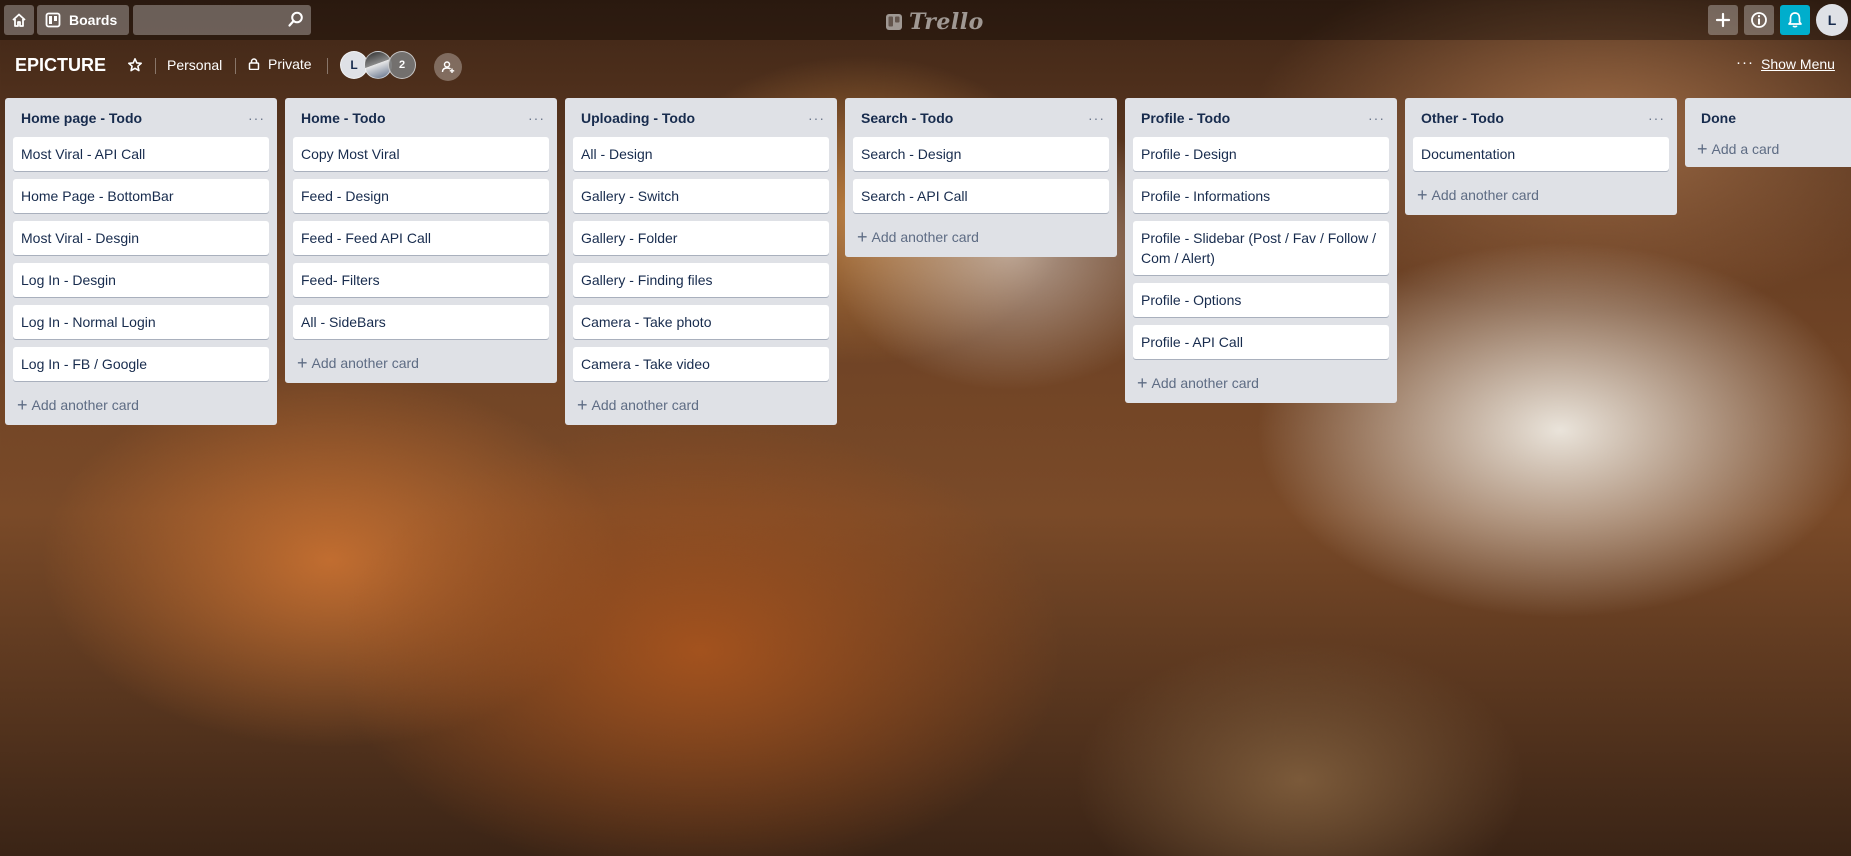  I want to click on visibility-label: Private, so click(290, 64).